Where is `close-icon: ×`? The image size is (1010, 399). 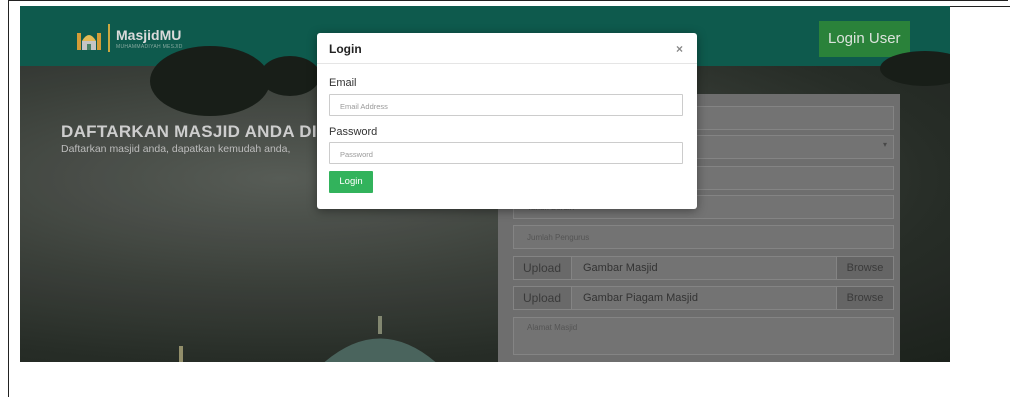
close-icon: × is located at coordinates (679, 49).